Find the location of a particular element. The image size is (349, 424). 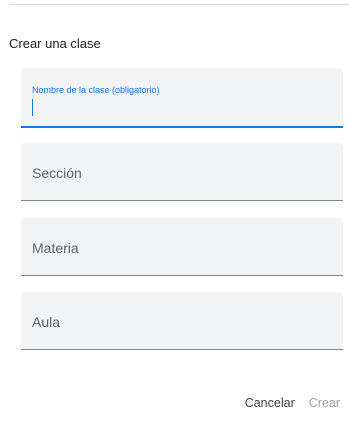

subject-placeholder: Materia is located at coordinates (55, 248).